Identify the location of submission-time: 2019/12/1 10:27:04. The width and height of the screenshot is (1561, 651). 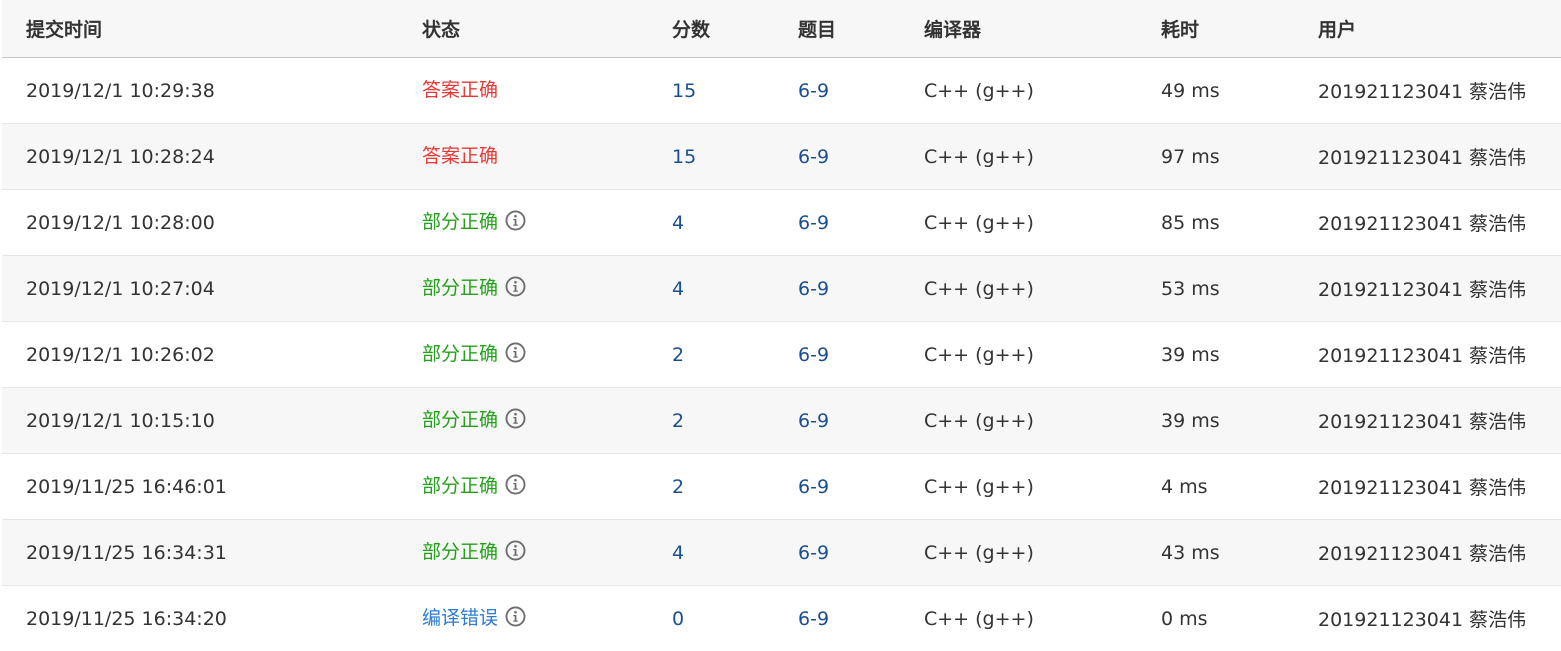
(120, 288).